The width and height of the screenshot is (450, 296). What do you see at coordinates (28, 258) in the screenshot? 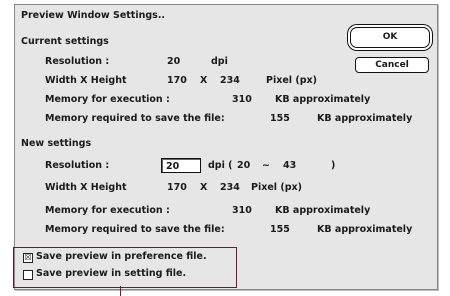
I see `save-pref-checkbox: ☒` at bounding box center [28, 258].